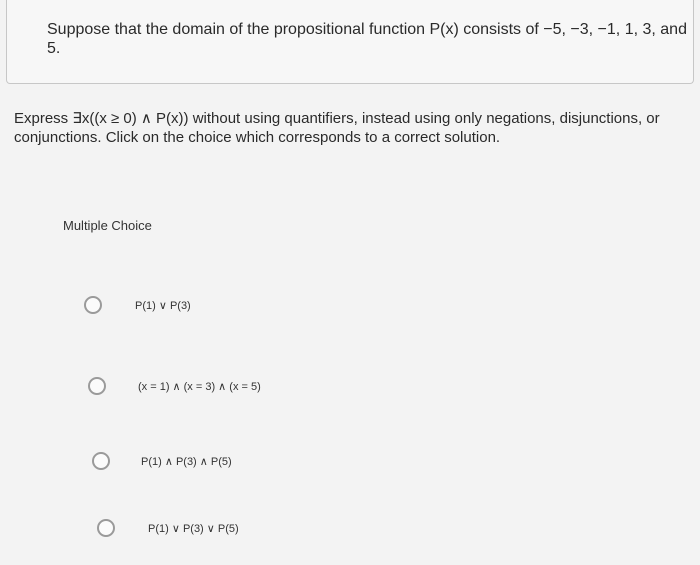 Image resolution: width=700 pixels, height=565 pixels. I want to click on multiple-choice-label: Multiple Choice, so click(107, 225).